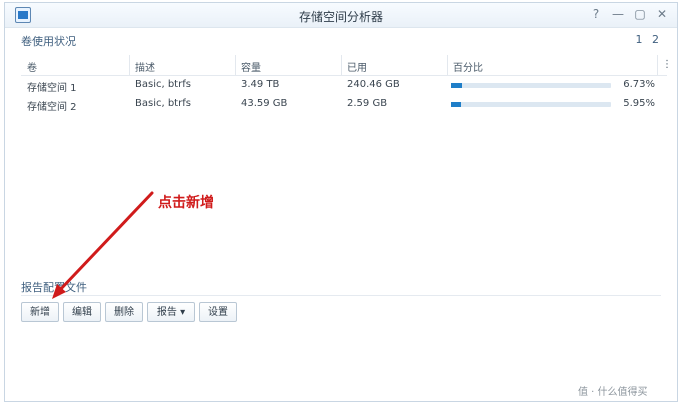  I want to click on annotation-arrow, so click(103, 245).